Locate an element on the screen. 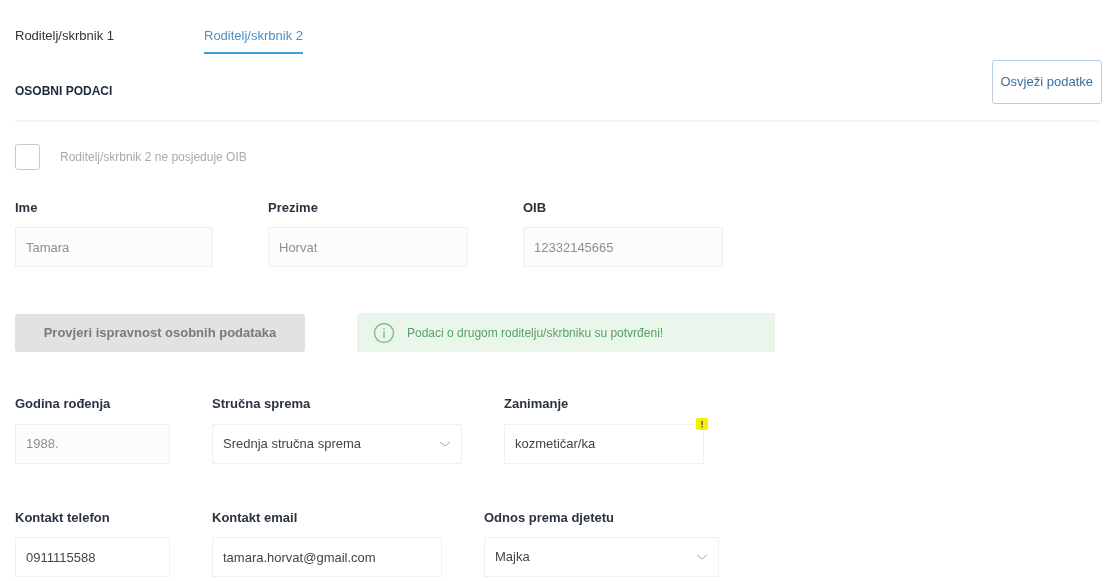 This screenshot has height=581, width=1113. field-label: Prezime is located at coordinates (293, 207).